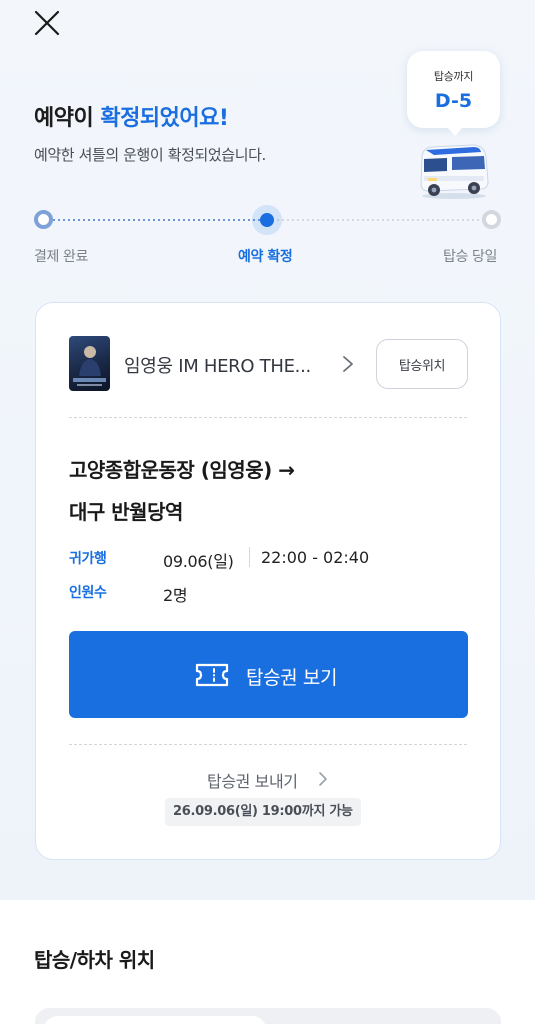  Describe the element at coordinates (150, 155) in the screenshot. I see `page-subtitle: 예약한 셔틀의 운행이 확정되었습니다.` at that location.